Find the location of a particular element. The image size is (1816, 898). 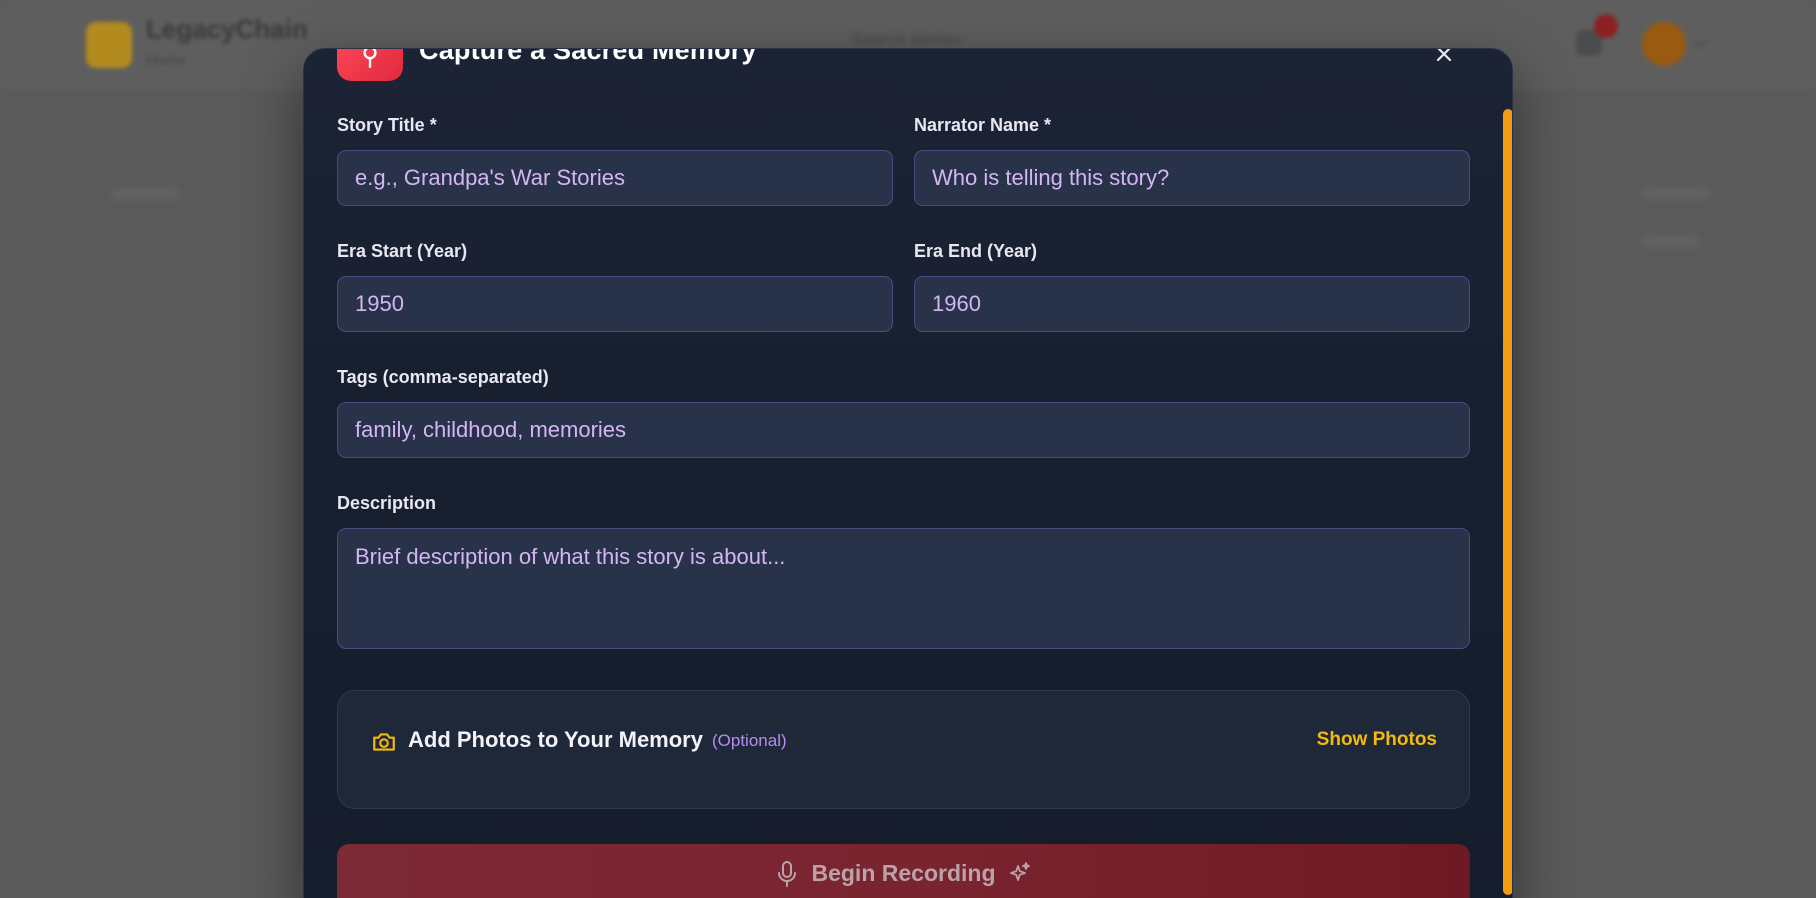

avatar is located at coordinates (1664, 44).